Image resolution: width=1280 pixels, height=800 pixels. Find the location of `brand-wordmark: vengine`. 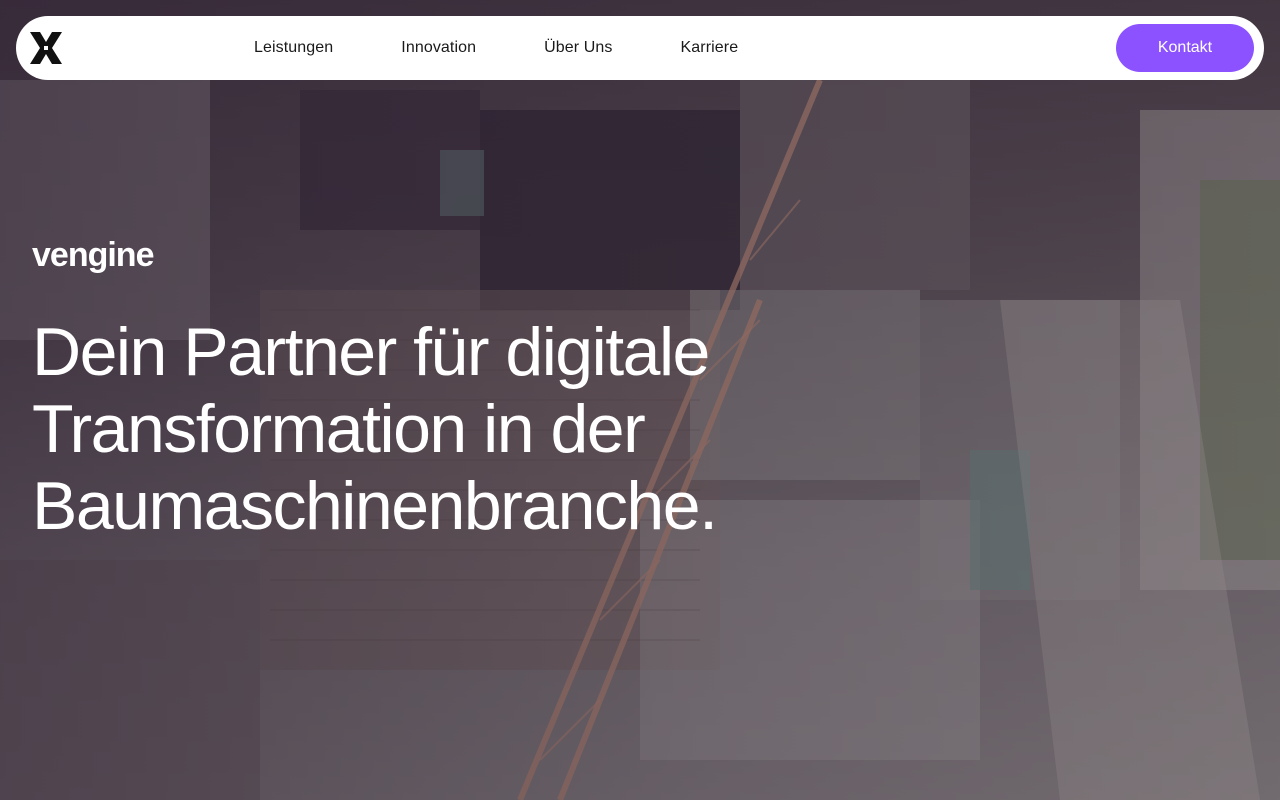

brand-wordmark: vengine is located at coordinates (93, 255).